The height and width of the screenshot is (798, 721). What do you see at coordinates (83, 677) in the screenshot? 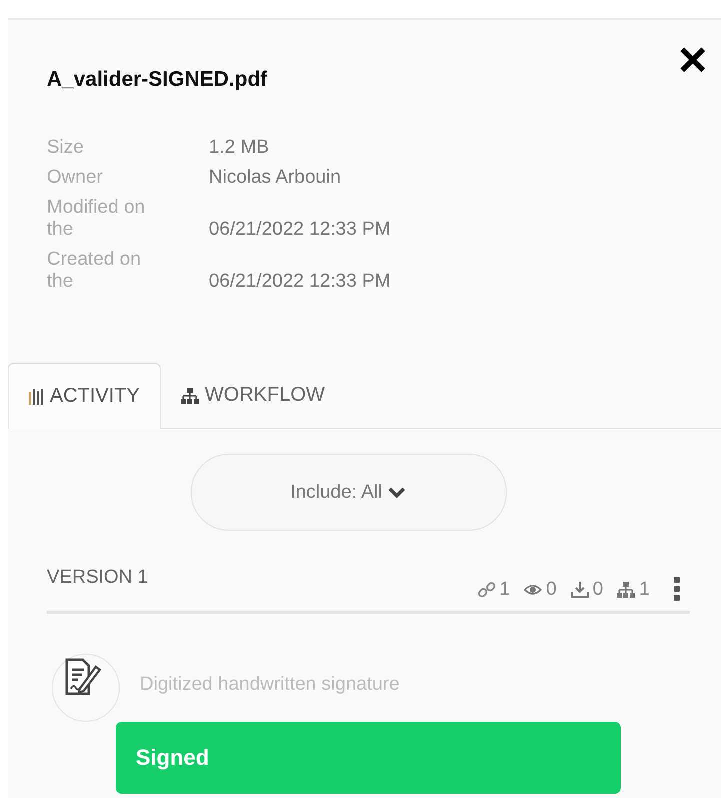
I see `signed-document-icon` at bounding box center [83, 677].